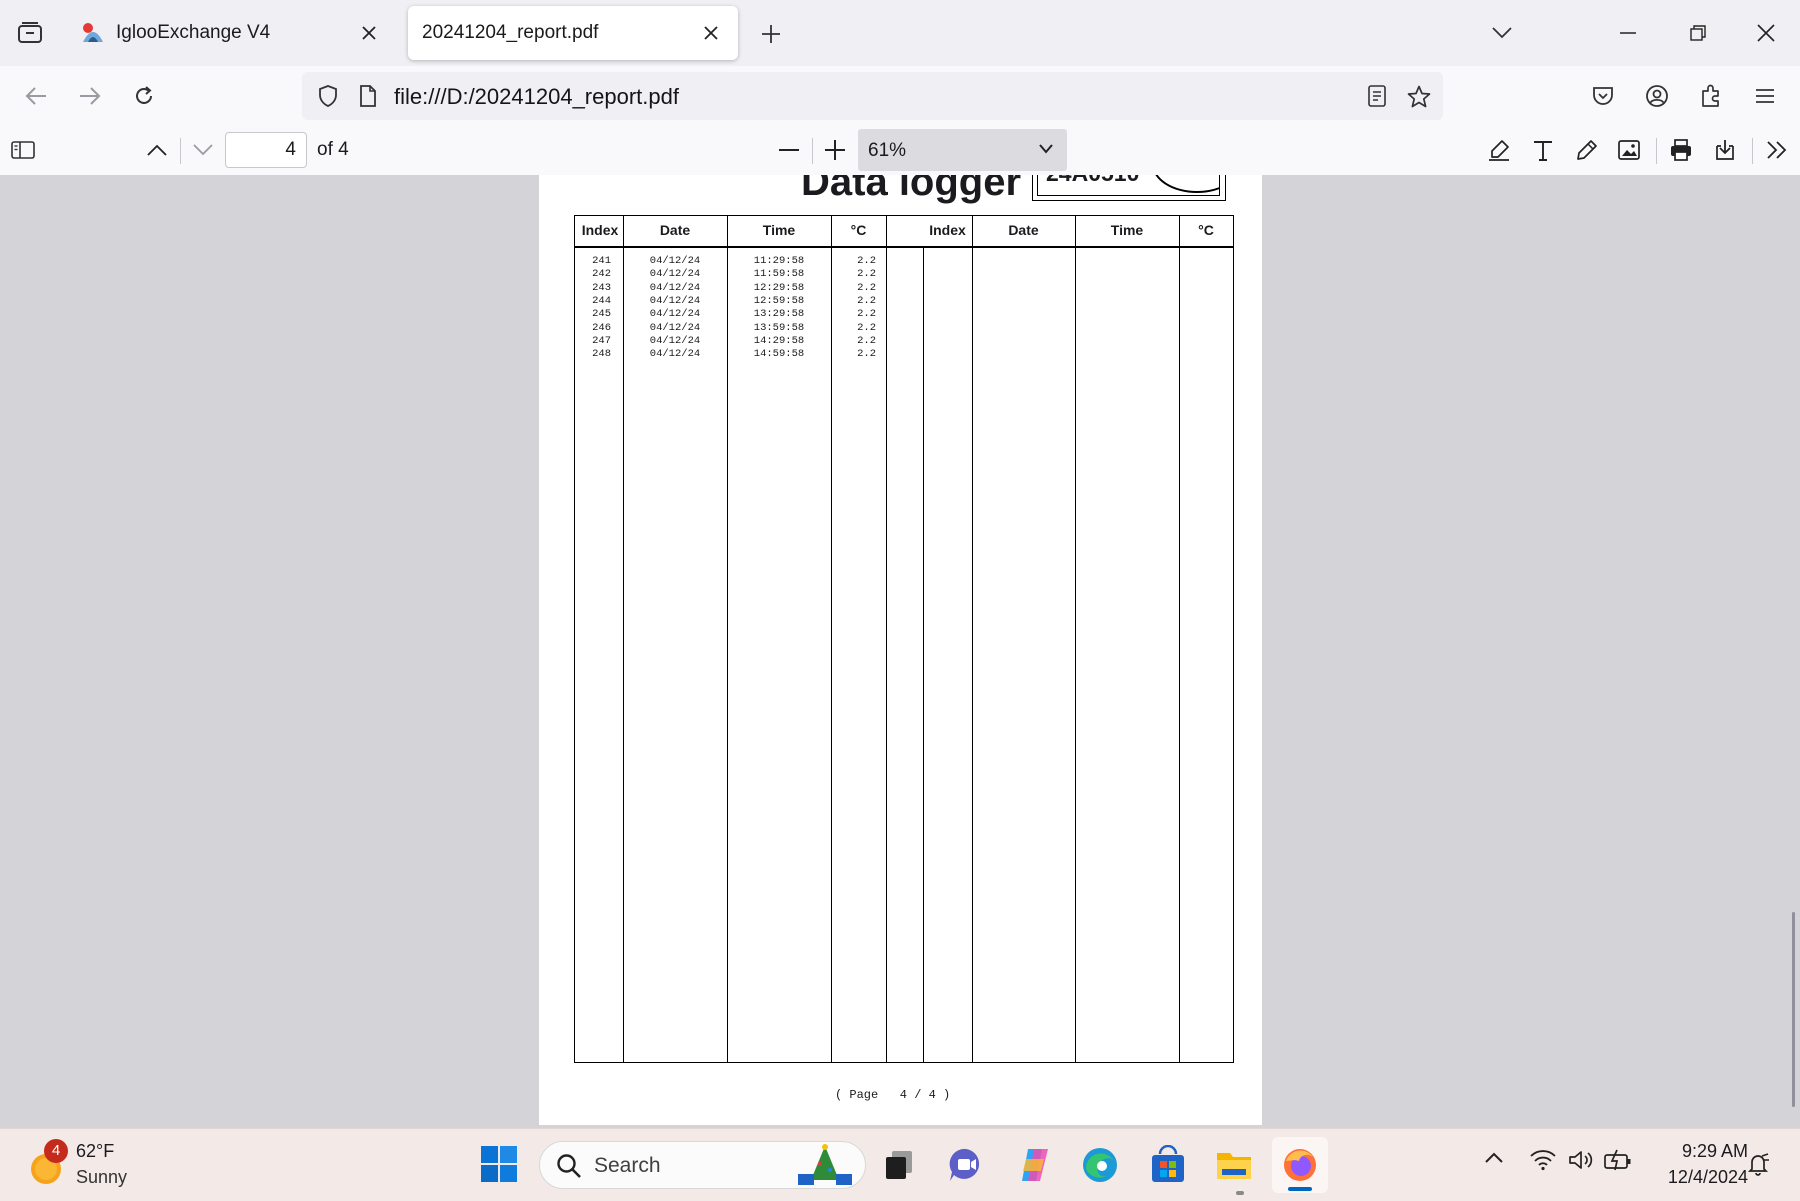 This screenshot has width=1800, height=1201. Describe the element at coordinates (1127, 230) in the screenshot. I see `column-header-time-2: Time` at that location.